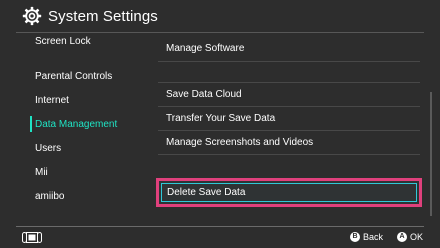 The image size is (440, 248). Describe the element at coordinates (220, 119) in the screenshot. I see `list-item-transfer-save-data: Transfer Your Save Data` at that location.